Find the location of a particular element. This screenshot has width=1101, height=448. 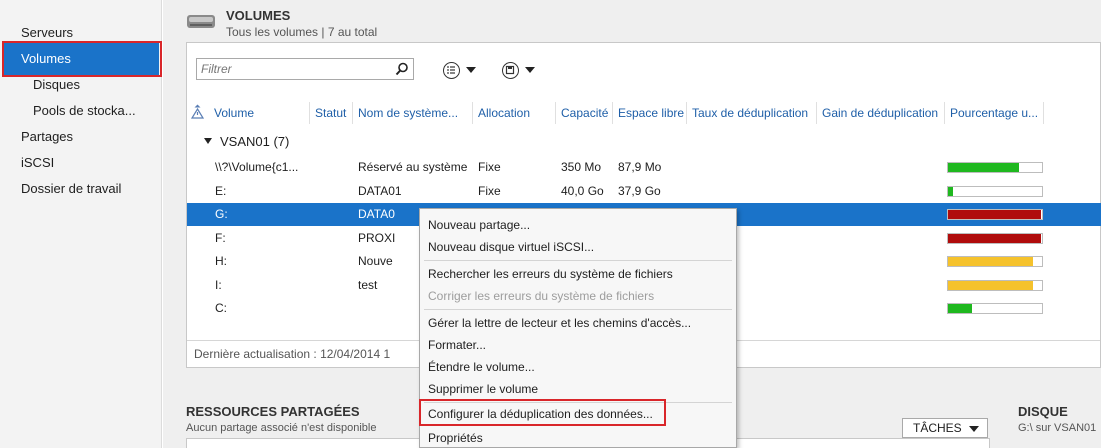

cell-capacity: 350 Mo is located at coordinates (581, 167).